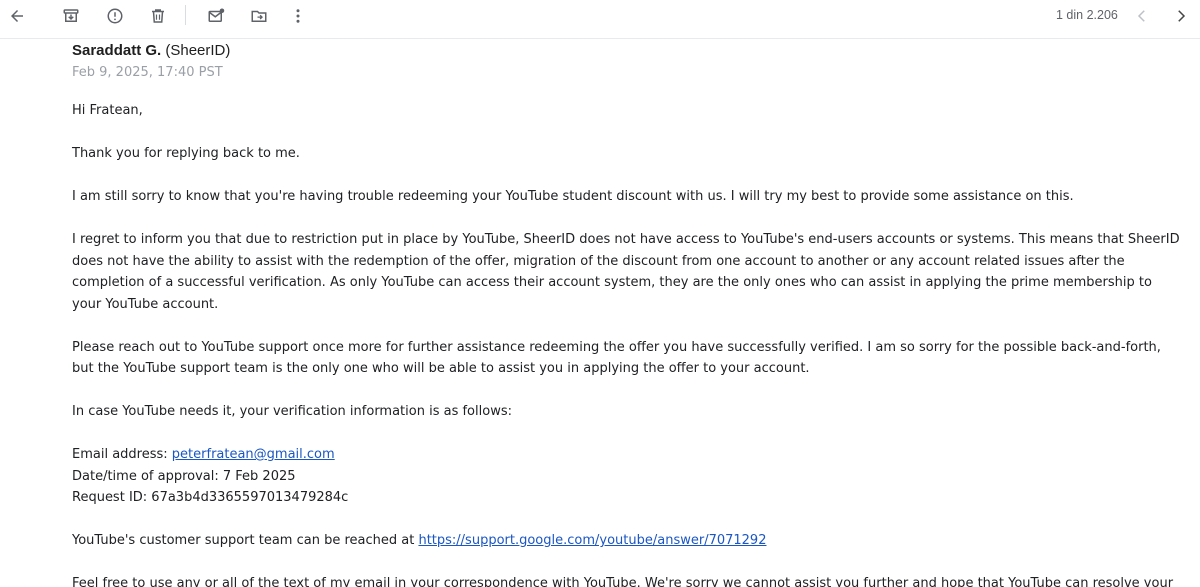  I want to click on message-counter: 1 din 2.206, so click(1087, 15).